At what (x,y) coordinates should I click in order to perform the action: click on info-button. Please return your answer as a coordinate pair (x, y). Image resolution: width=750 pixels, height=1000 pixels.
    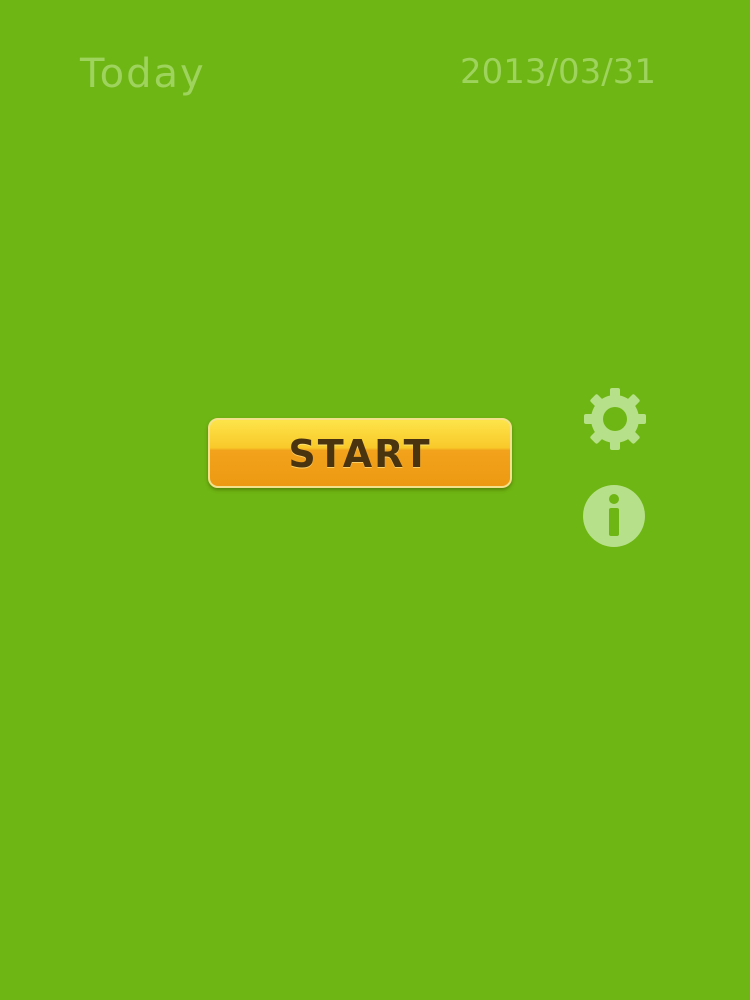
    Looking at the image, I should click on (614, 516).